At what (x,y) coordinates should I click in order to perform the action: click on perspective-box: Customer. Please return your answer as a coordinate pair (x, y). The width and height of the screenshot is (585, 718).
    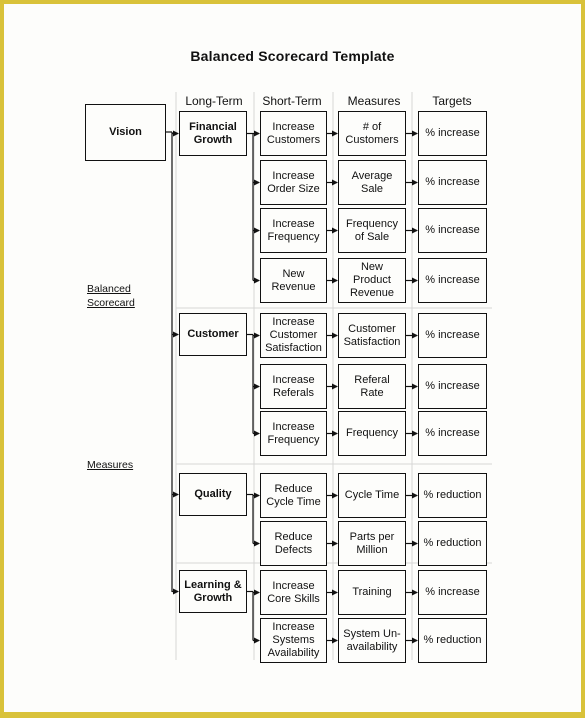
    Looking at the image, I should click on (213, 334).